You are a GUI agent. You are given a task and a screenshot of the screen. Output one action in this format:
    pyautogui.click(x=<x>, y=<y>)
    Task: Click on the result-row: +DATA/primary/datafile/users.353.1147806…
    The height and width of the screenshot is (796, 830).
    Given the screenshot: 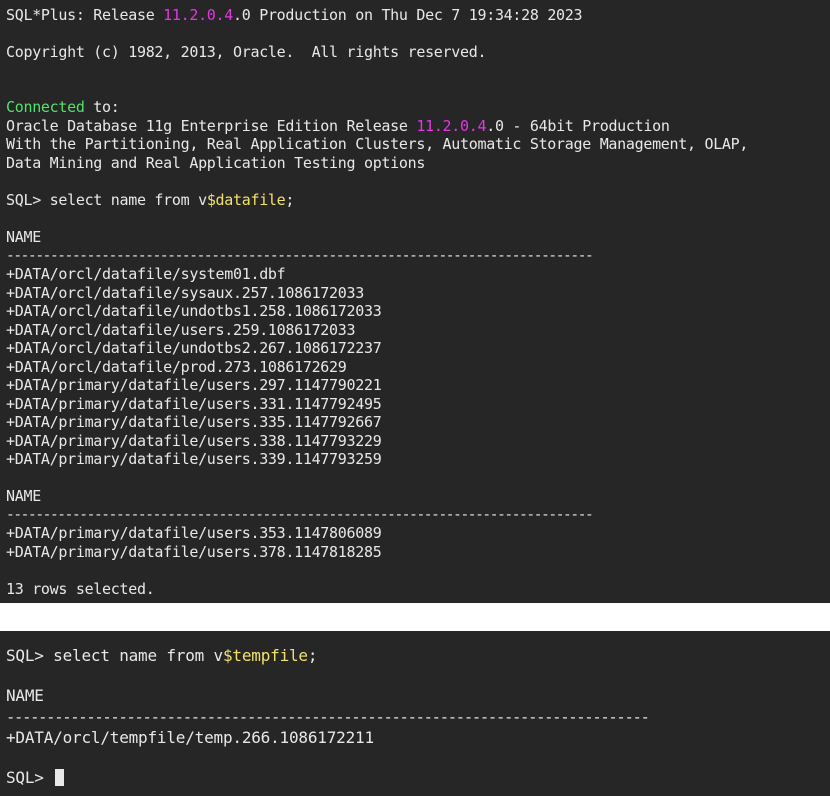 What is the action you would take?
    pyautogui.click(x=194, y=533)
    